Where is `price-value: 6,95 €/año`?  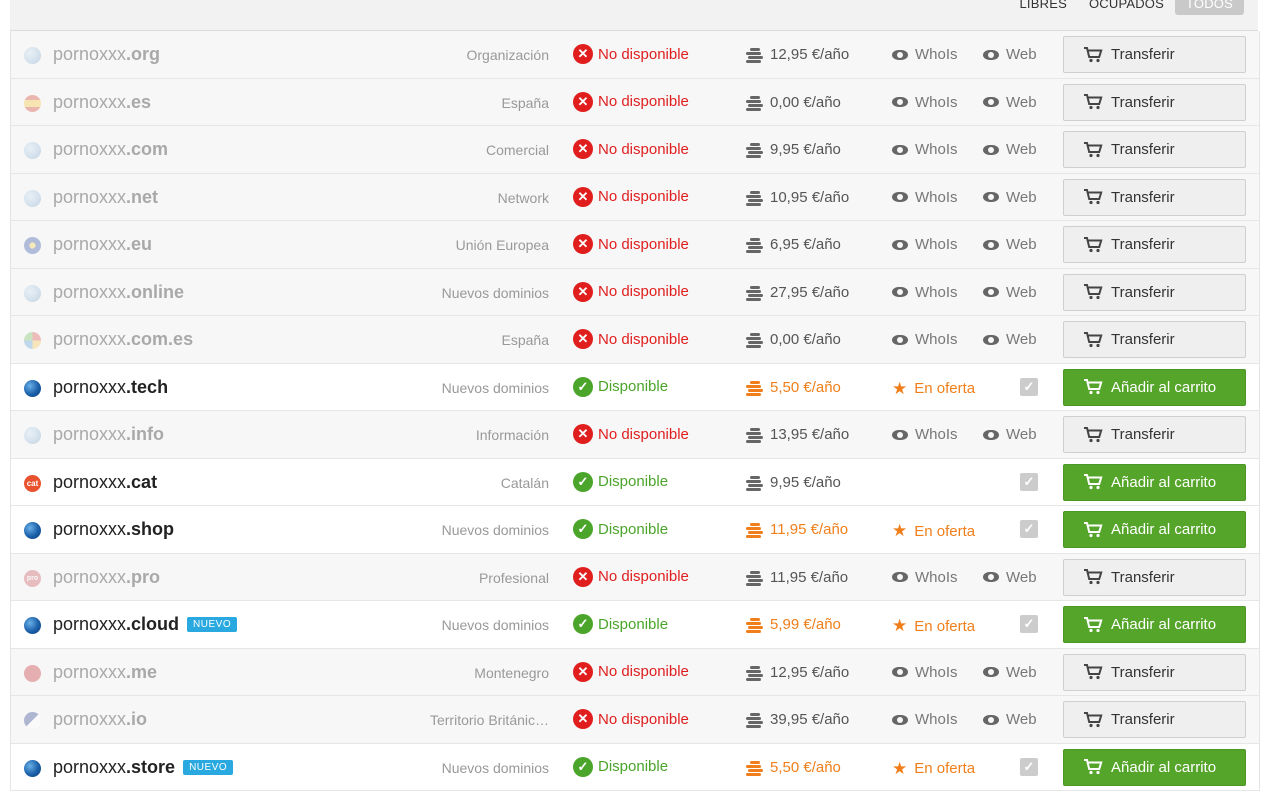 price-value: 6,95 €/año is located at coordinates (805, 244).